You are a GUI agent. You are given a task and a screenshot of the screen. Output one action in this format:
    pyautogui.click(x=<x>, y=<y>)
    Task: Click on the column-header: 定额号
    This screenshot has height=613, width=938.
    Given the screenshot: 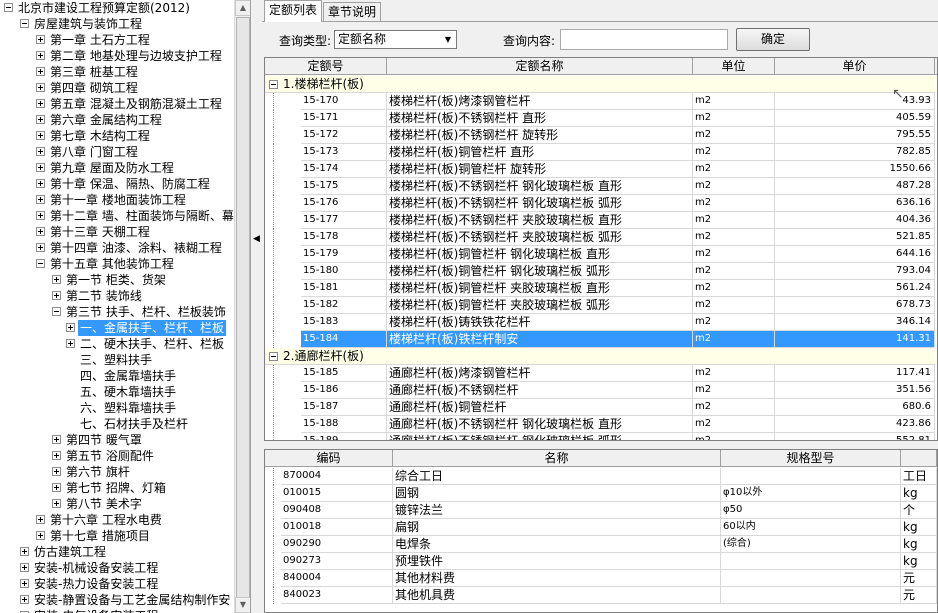 What is the action you would take?
    pyautogui.click(x=326, y=66)
    